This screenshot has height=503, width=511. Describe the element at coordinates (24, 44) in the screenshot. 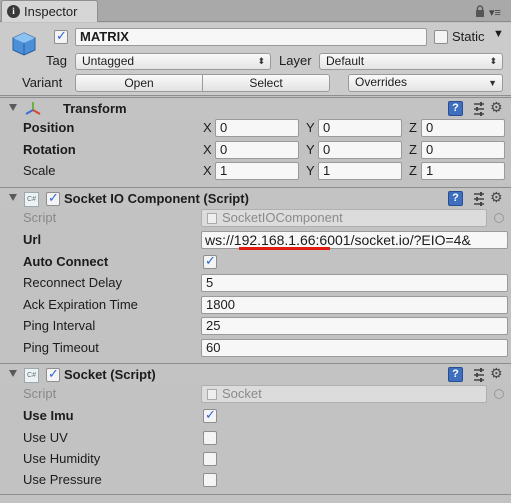

I see `gameobject-icon` at that location.